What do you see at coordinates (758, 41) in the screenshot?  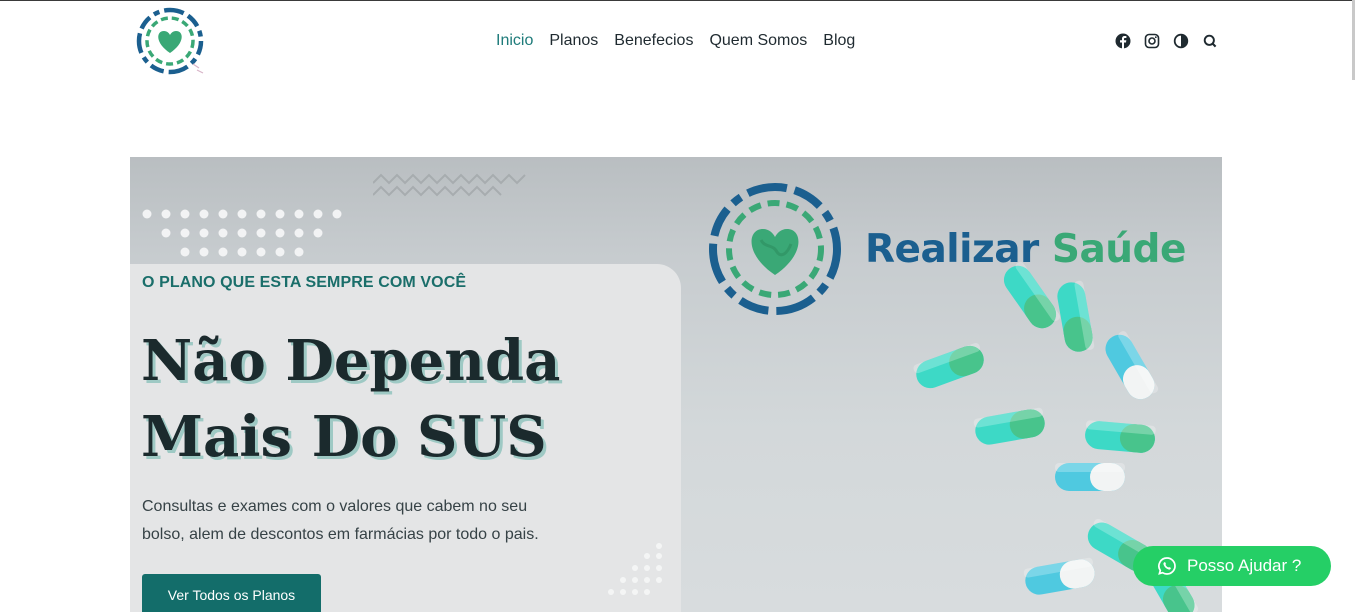 I see `nav-item-quem-somos: Quem Somos` at bounding box center [758, 41].